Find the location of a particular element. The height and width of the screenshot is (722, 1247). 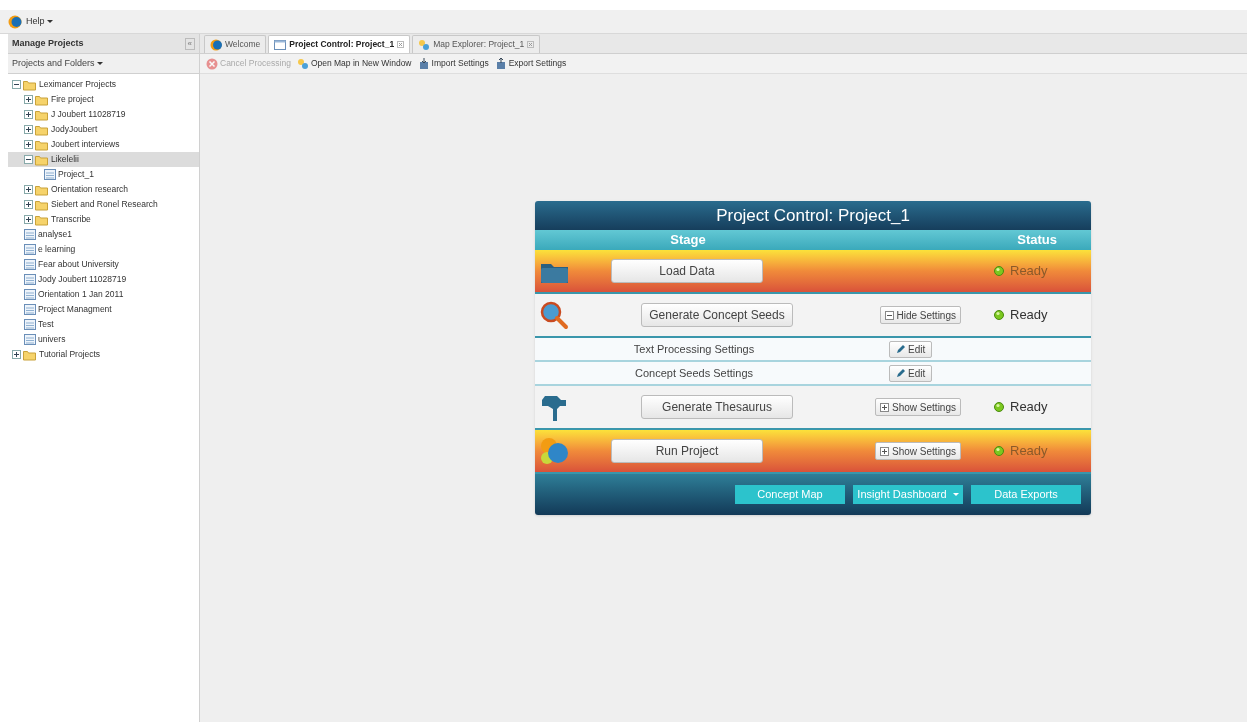

tab: Project Control: Project_1 is located at coordinates (339, 44).